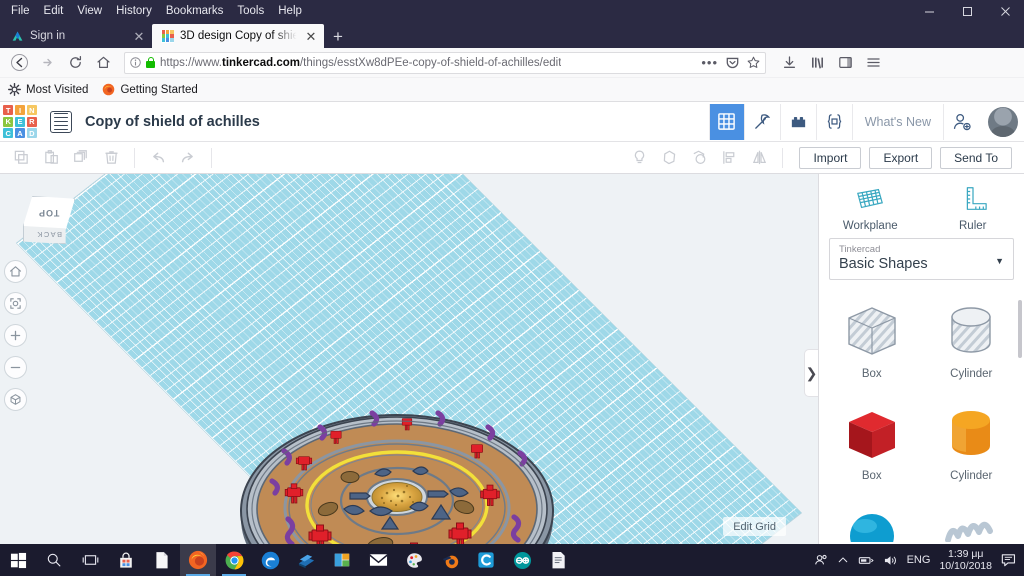  Describe the element at coordinates (965, 560) in the screenshot. I see `clock: 1:39 μμ 10/10/2018` at that location.